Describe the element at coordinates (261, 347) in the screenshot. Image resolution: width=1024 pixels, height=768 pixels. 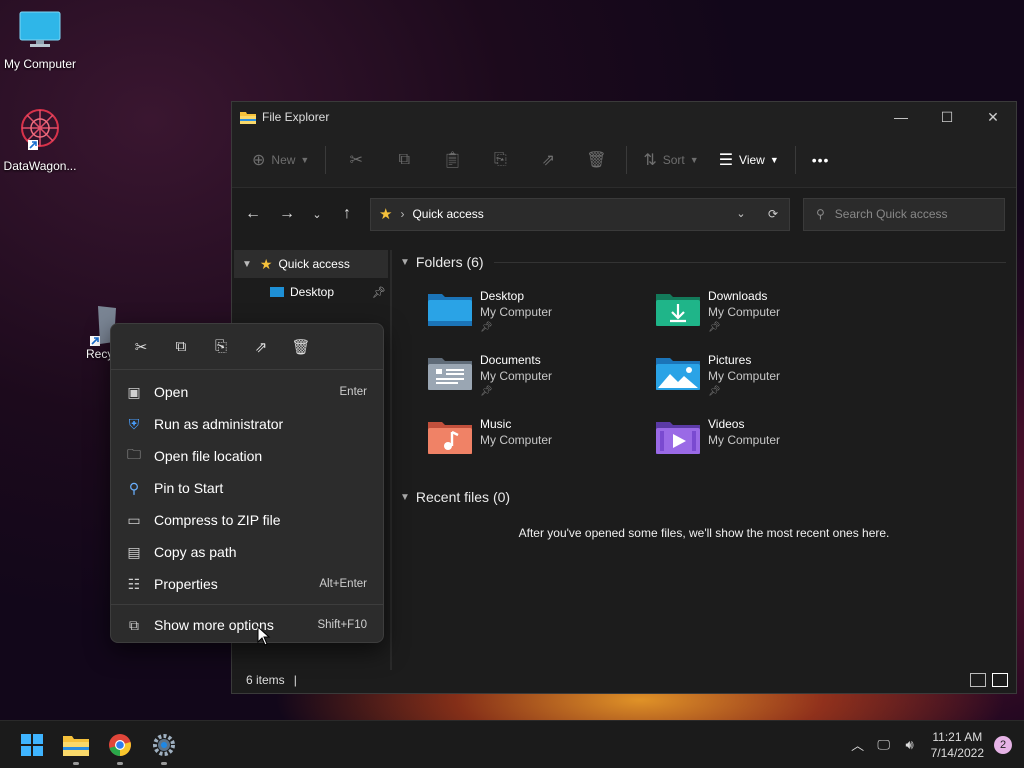
I see `share-icon: ⇗` at that location.